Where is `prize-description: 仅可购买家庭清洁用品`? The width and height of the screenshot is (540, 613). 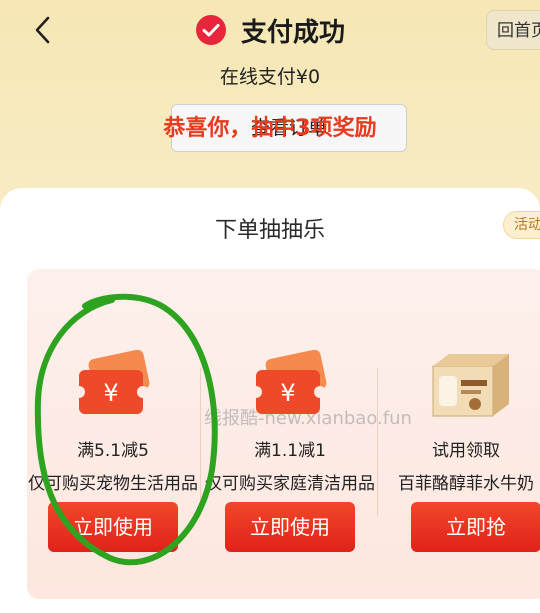 prize-description: 仅可购买家庭清洁用品 is located at coordinates (290, 484).